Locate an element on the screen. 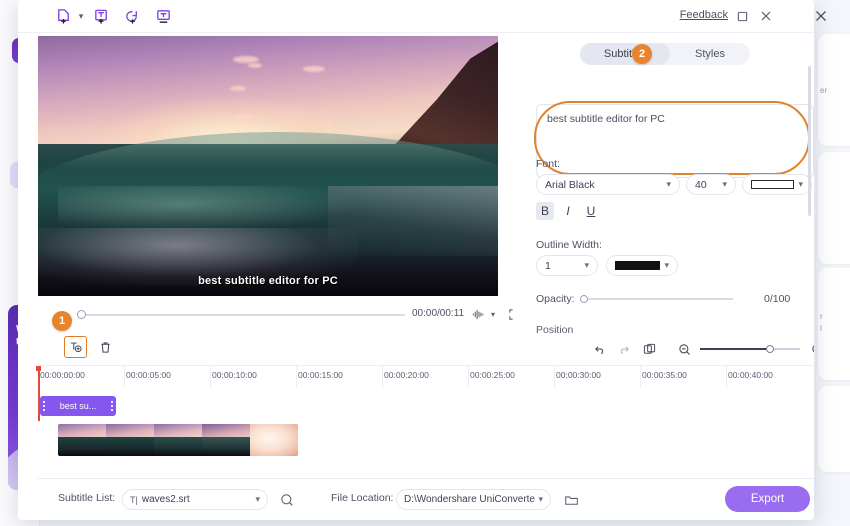 Image resolution: width=850 pixels, height=526 pixels. subtitle-file-select: T| waves2.srt ▾ is located at coordinates (195, 499).